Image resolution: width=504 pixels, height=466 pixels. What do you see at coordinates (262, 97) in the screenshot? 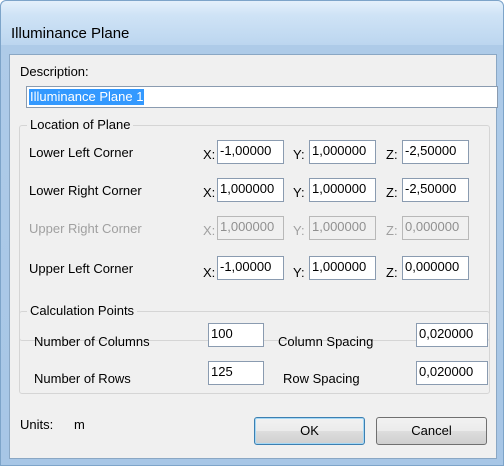
I see `description-input: Illuminance Plane 1` at bounding box center [262, 97].